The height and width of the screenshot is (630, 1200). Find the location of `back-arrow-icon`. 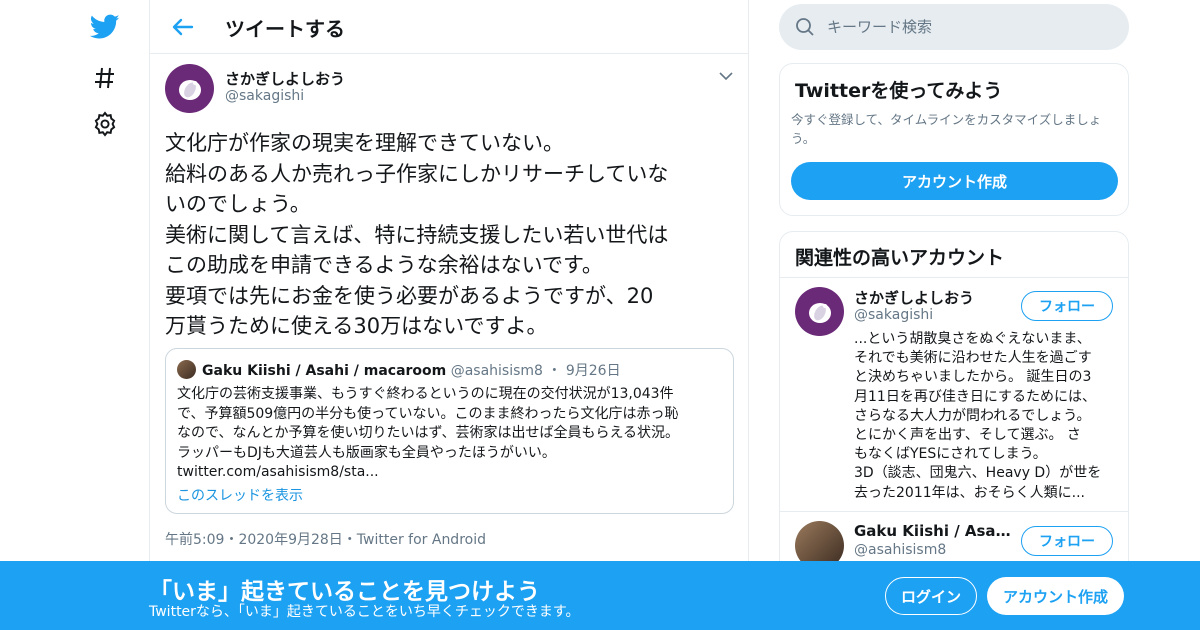

back-arrow-icon is located at coordinates (183, 27).